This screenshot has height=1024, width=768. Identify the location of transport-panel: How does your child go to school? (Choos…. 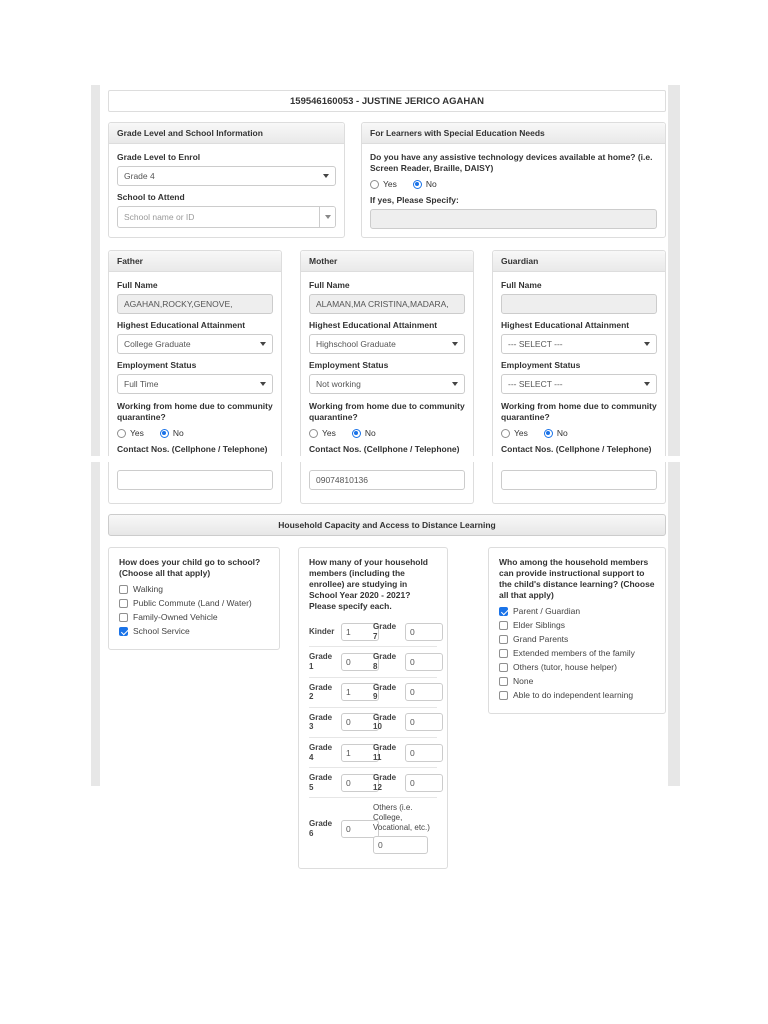
(194, 599).